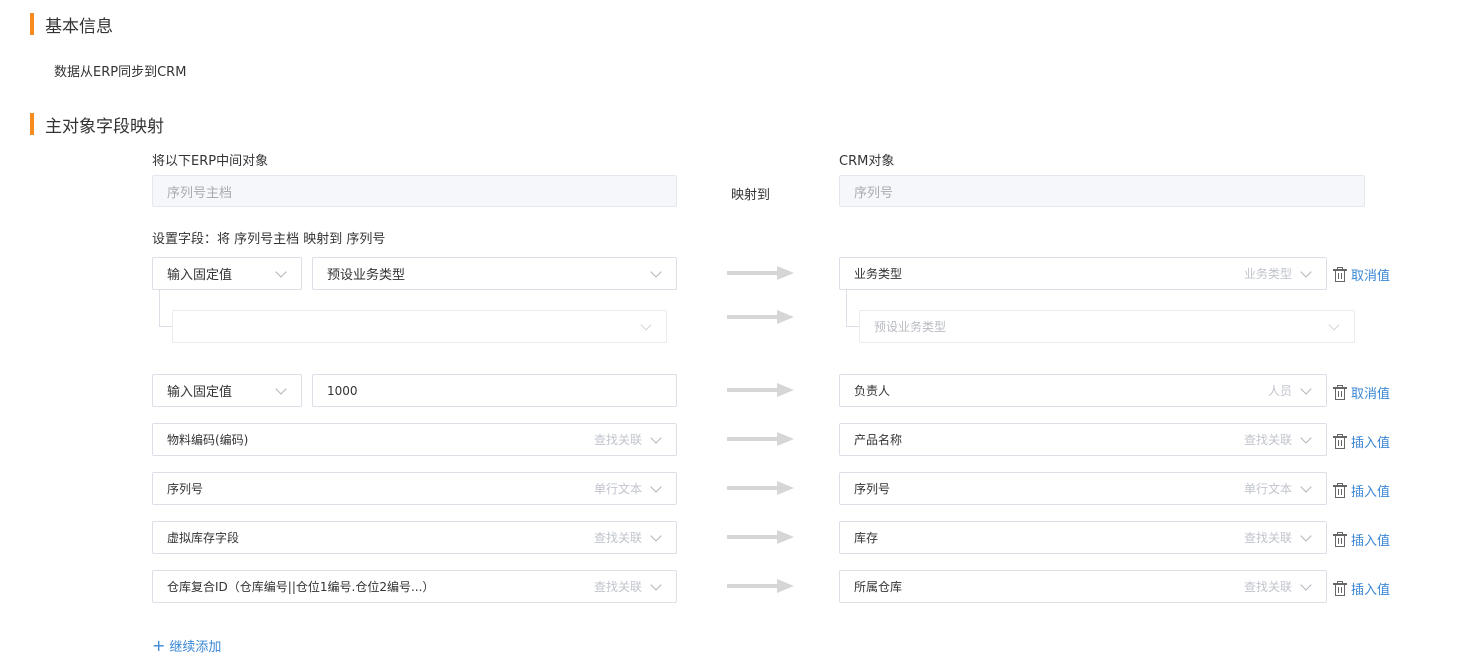 Image resolution: width=1459 pixels, height=663 pixels. I want to click on target-field-value: 产品名称, so click(878, 440).